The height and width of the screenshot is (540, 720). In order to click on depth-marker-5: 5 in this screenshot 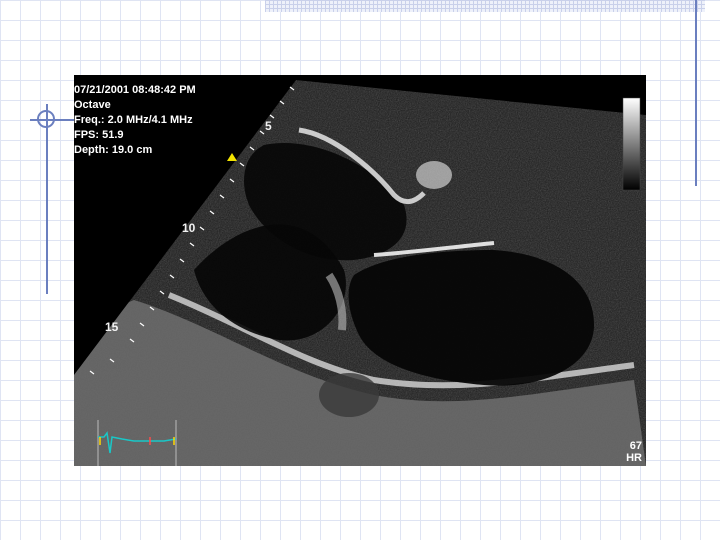, I will do `click(268, 126)`.